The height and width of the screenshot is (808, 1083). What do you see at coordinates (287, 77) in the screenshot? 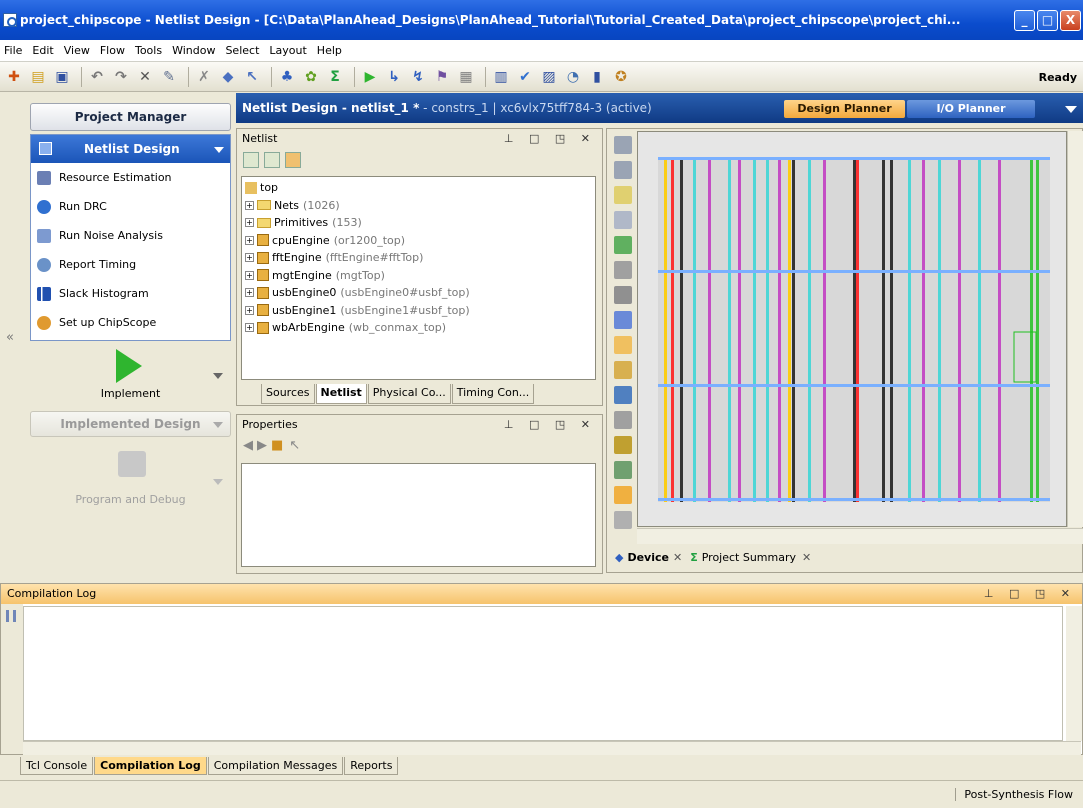
I see `schematic-icon: ♣` at bounding box center [287, 77].